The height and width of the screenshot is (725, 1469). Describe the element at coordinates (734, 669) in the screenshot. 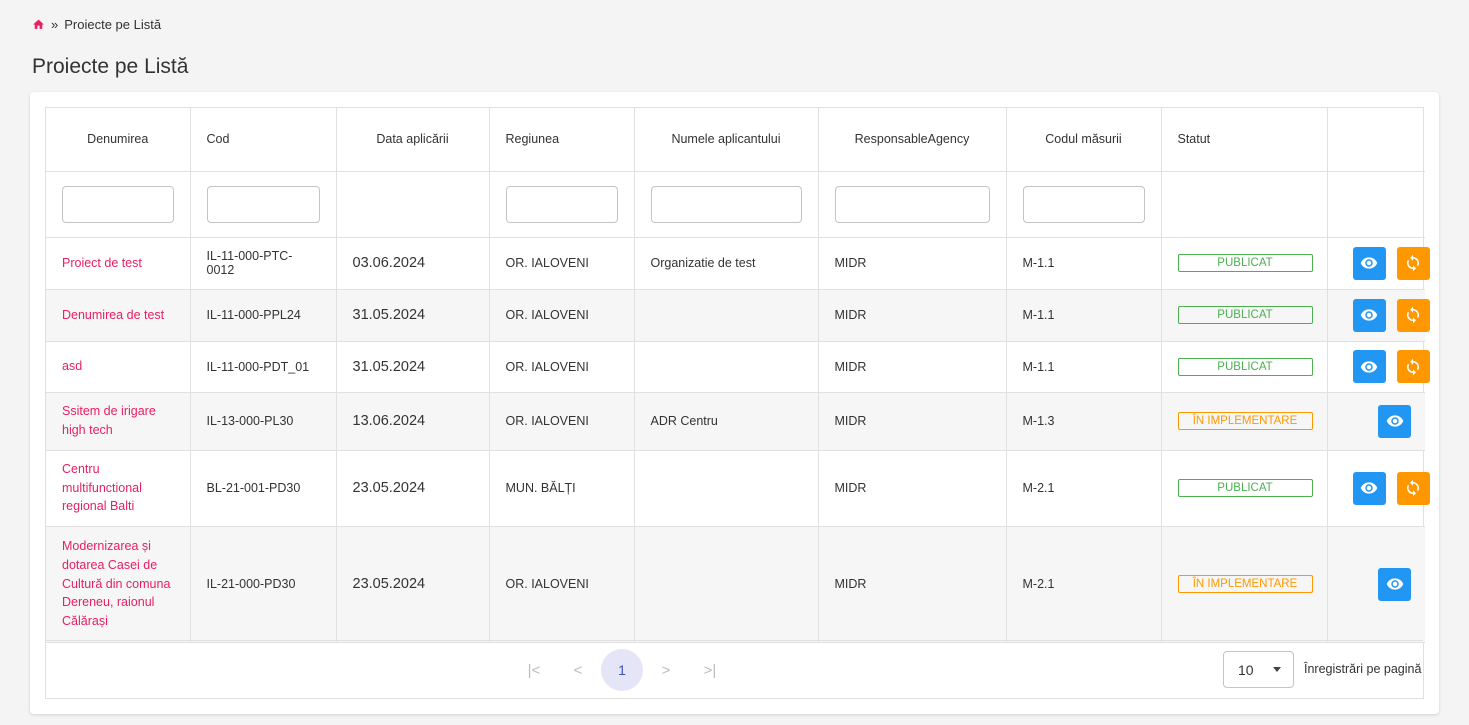

I see `pagination-bar: |< < 1 > >| 10 Înregistrări pe pagină` at that location.